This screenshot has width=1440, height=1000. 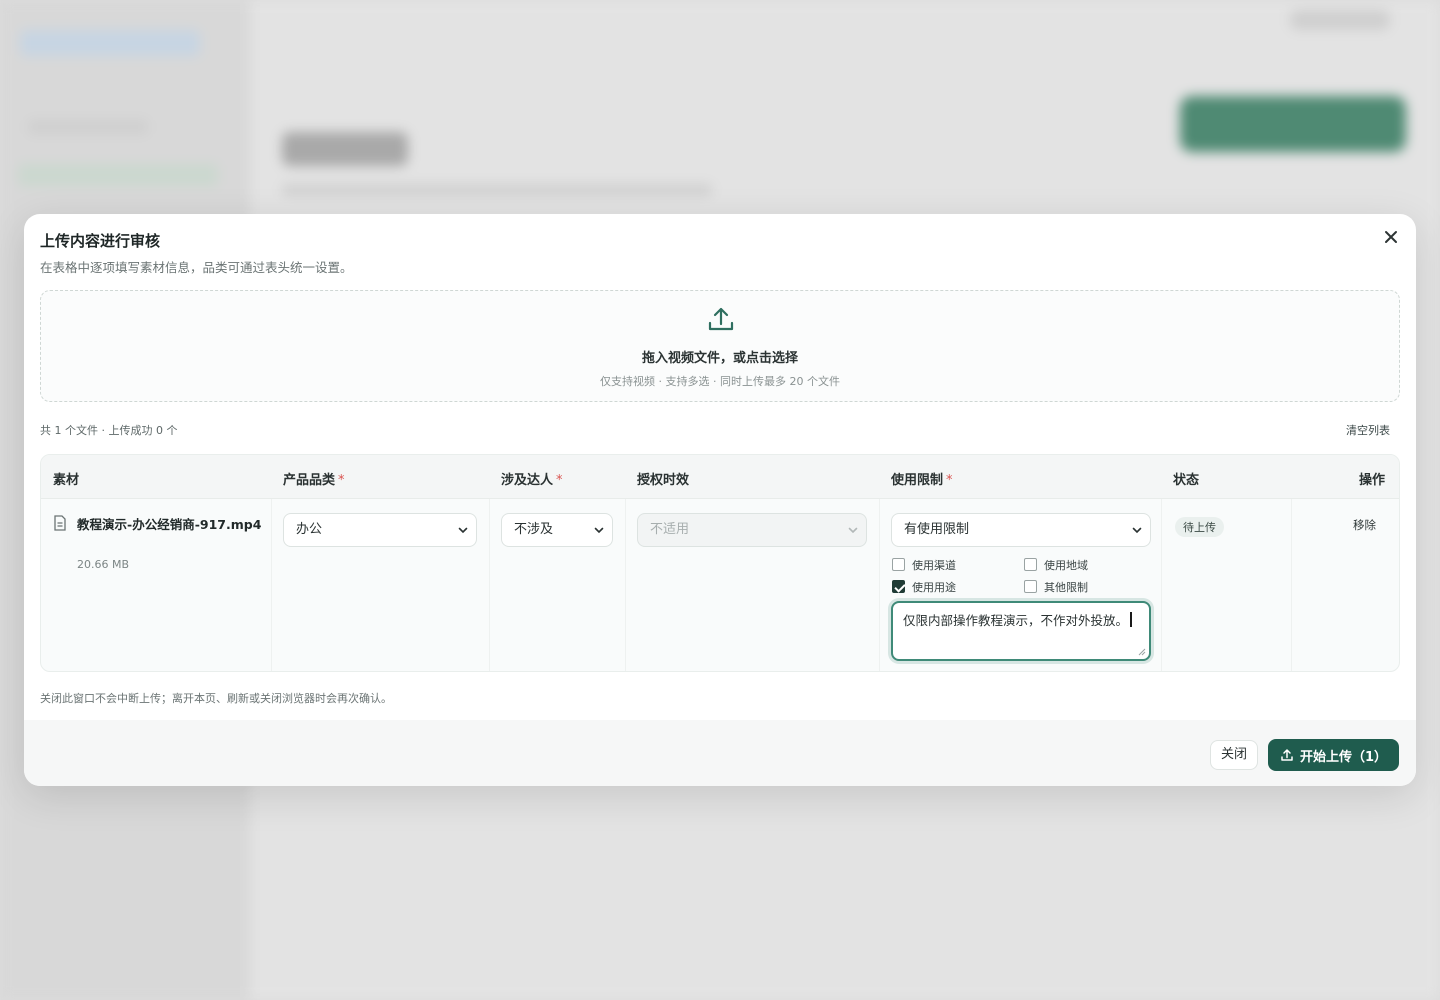 I want to click on clear-list-button: 清空列表, so click(x=1368, y=430).